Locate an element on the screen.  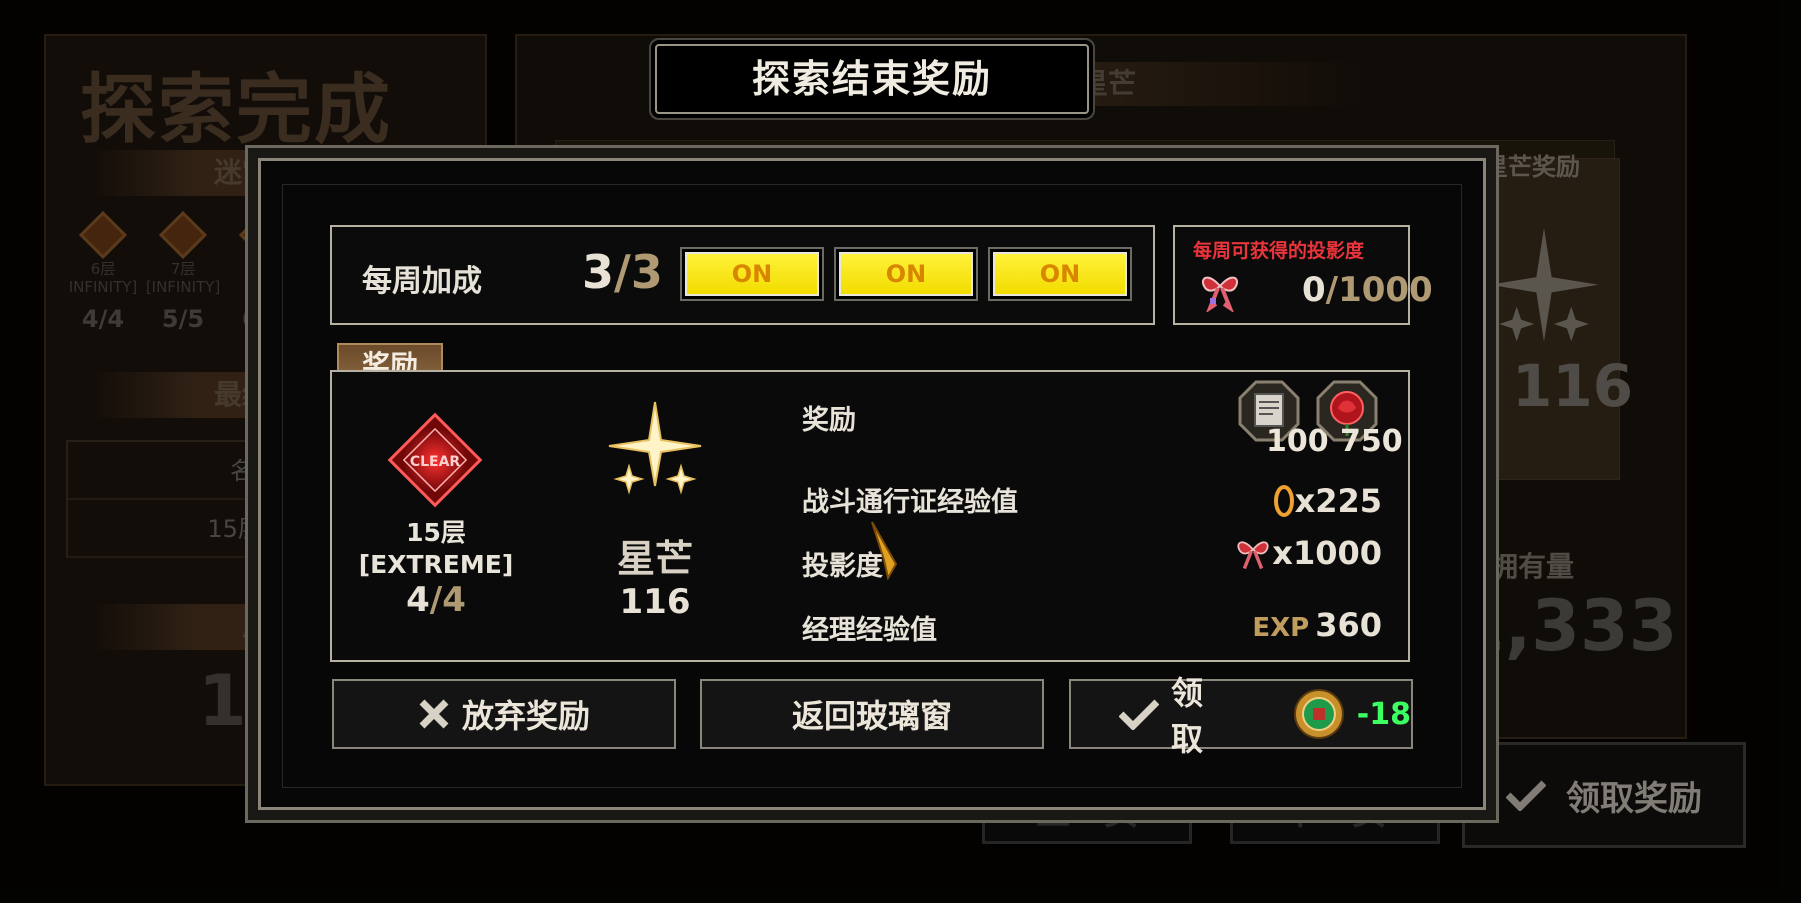
battle-pass-row-label: 战斗通行证经验值 is located at coordinates (910, 502).